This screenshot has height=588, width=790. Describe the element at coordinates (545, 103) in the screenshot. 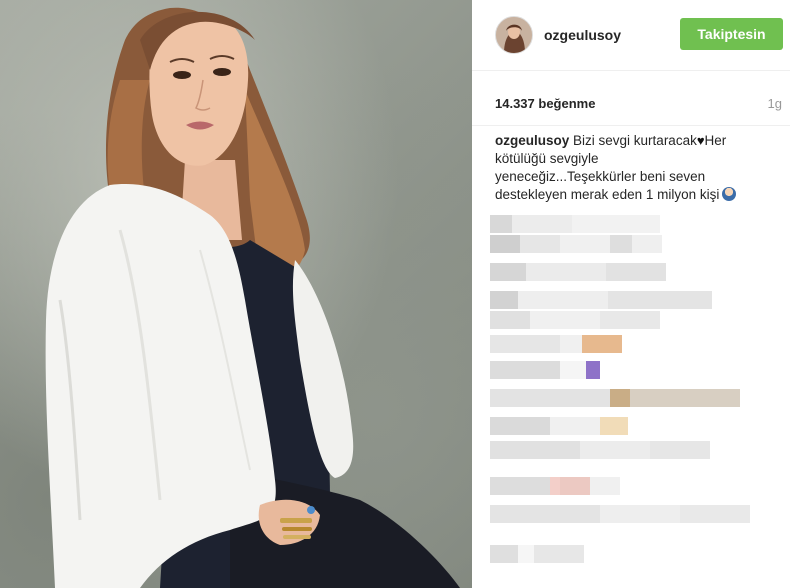

I see `like-count: 14.337 beğenme` at that location.